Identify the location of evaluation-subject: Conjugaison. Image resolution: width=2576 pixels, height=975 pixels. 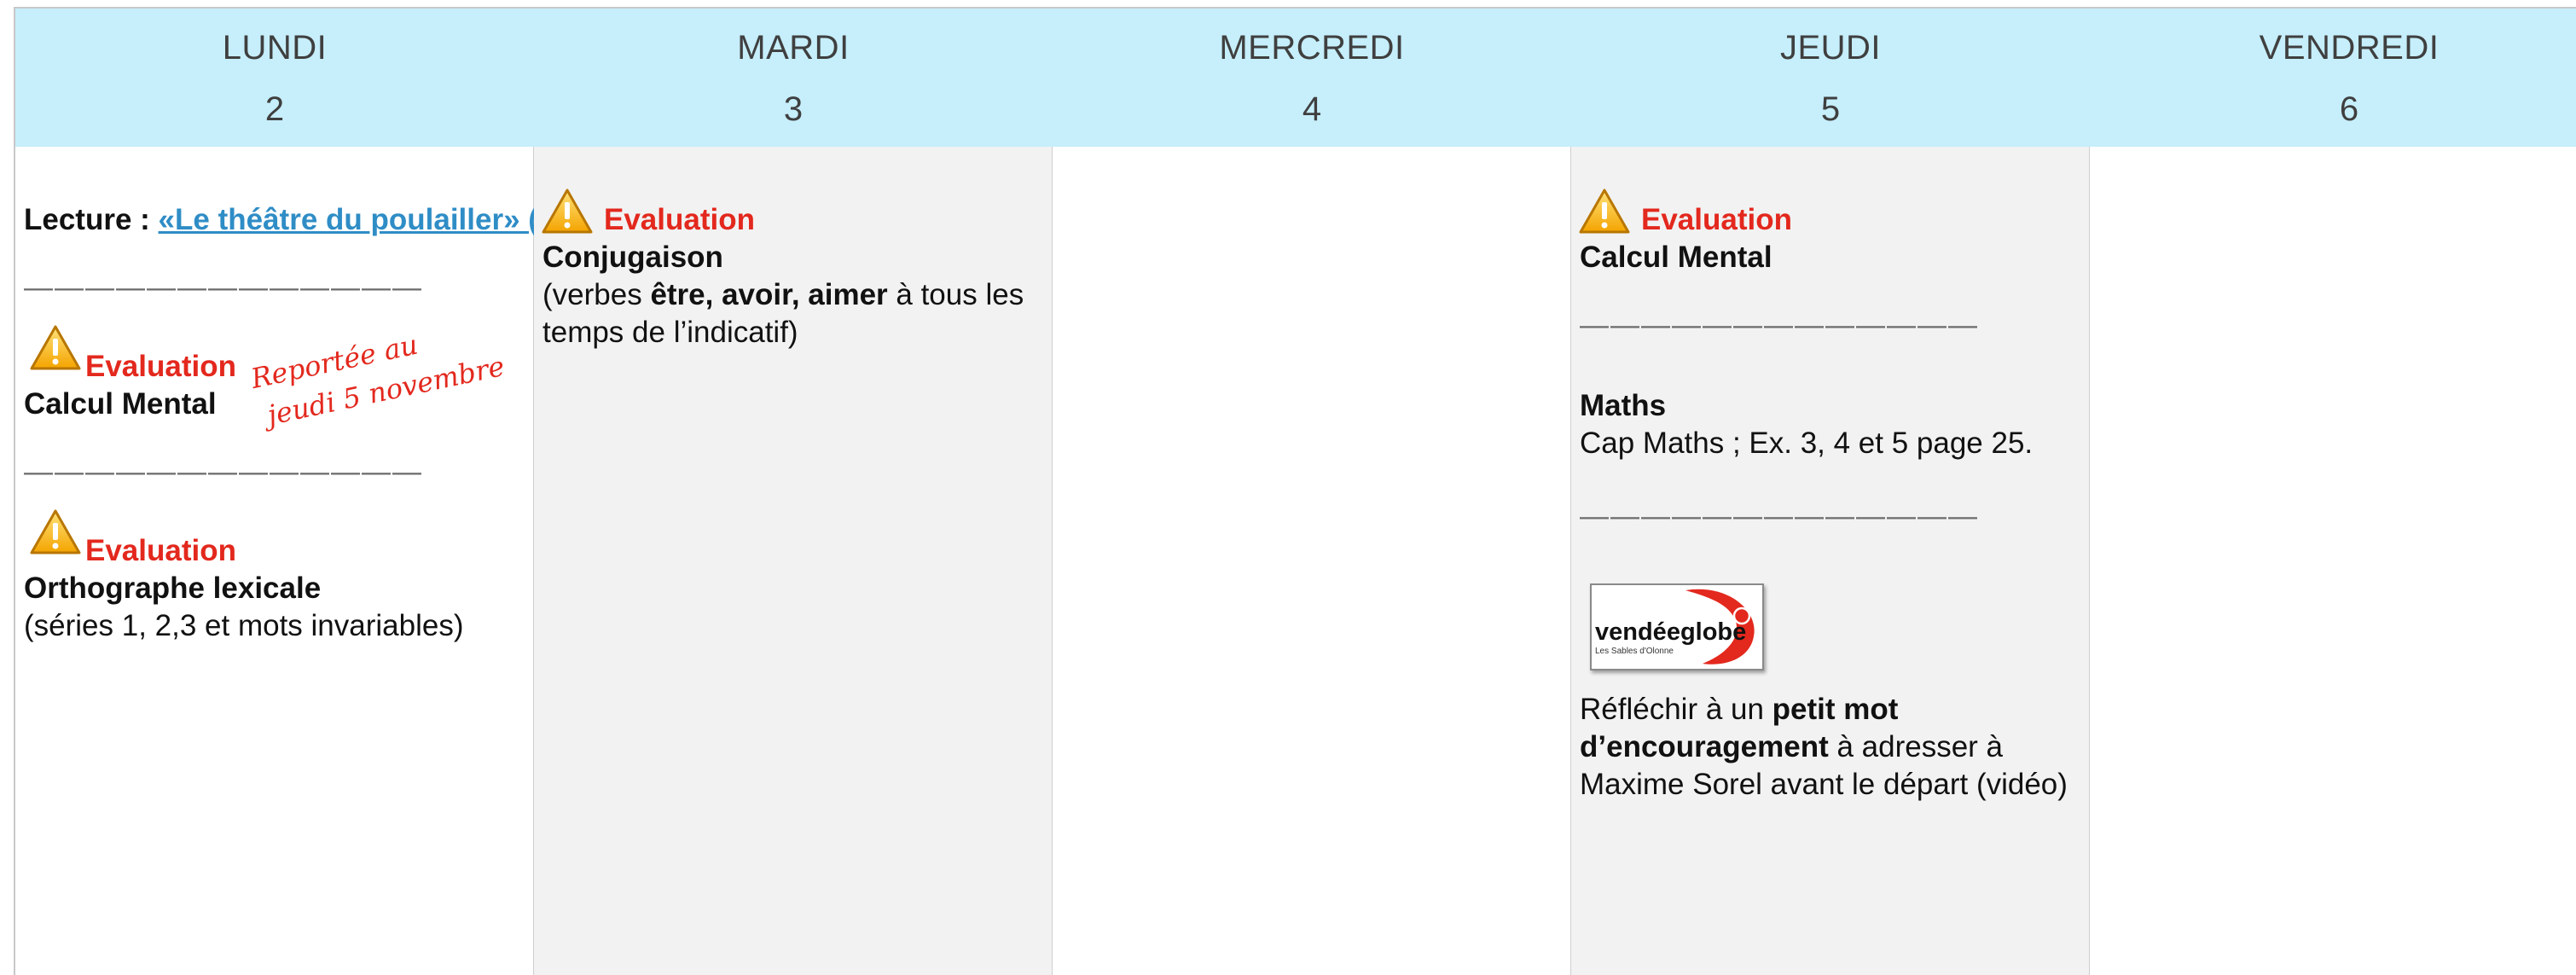
(632, 257).